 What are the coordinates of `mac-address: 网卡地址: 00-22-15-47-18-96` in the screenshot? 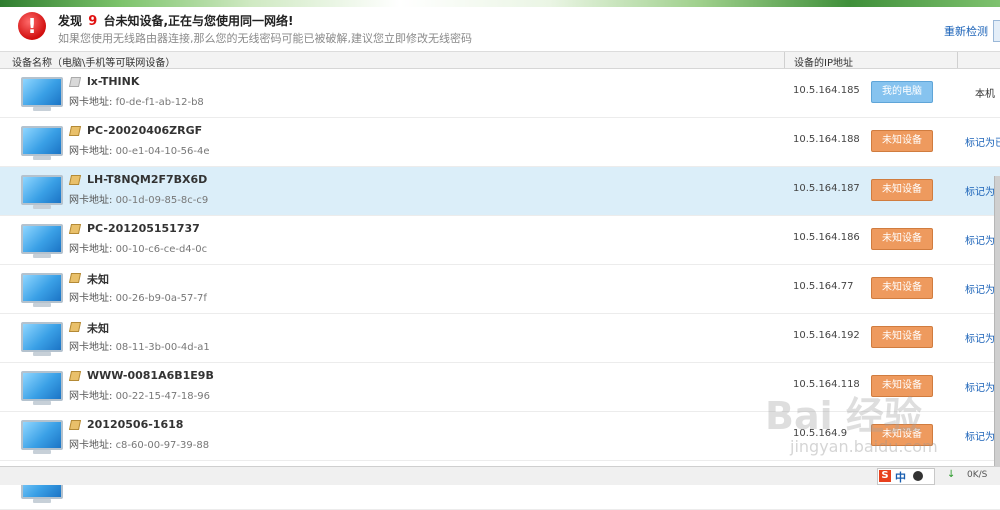 It's located at (139, 396).